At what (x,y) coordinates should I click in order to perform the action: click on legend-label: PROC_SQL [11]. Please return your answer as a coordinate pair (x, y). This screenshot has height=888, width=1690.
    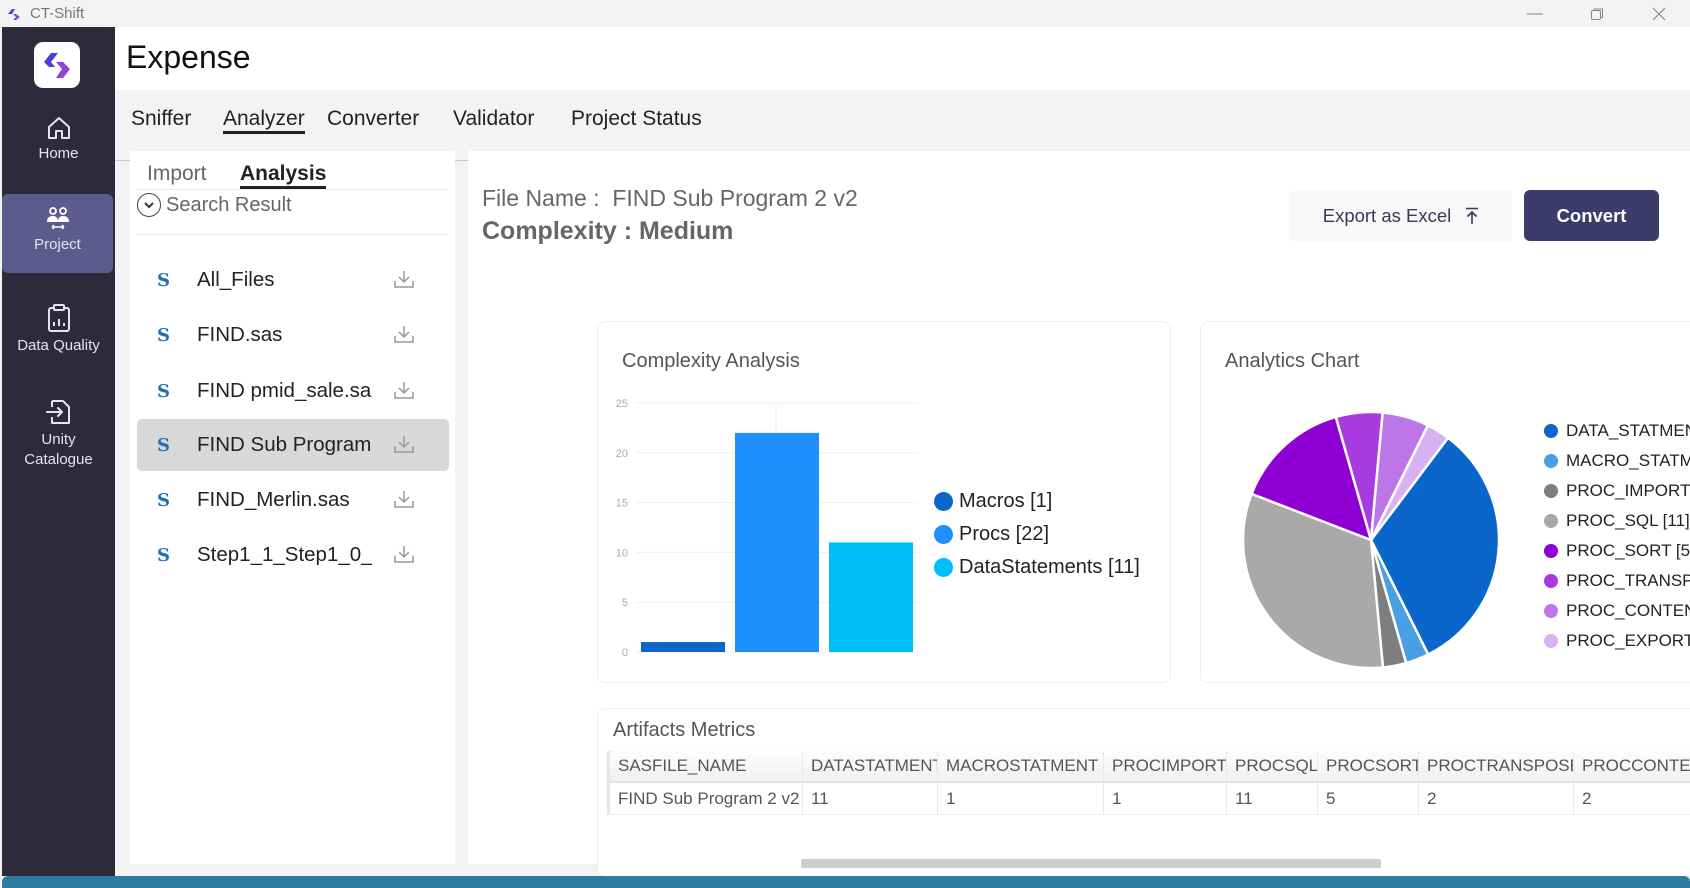
    Looking at the image, I should click on (1628, 520).